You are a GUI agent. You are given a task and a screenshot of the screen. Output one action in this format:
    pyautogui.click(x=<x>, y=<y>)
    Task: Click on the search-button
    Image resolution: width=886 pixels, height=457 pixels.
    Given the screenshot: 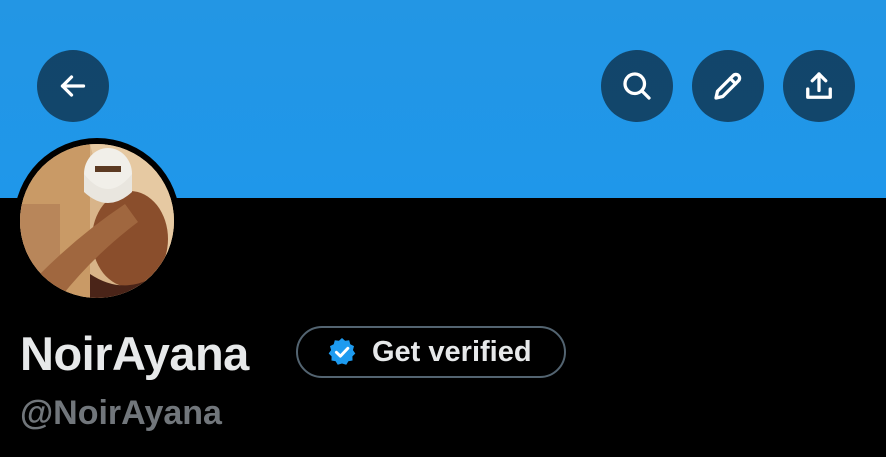 What is the action you would take?
    pyautogui.click(x=637, y=86)
    